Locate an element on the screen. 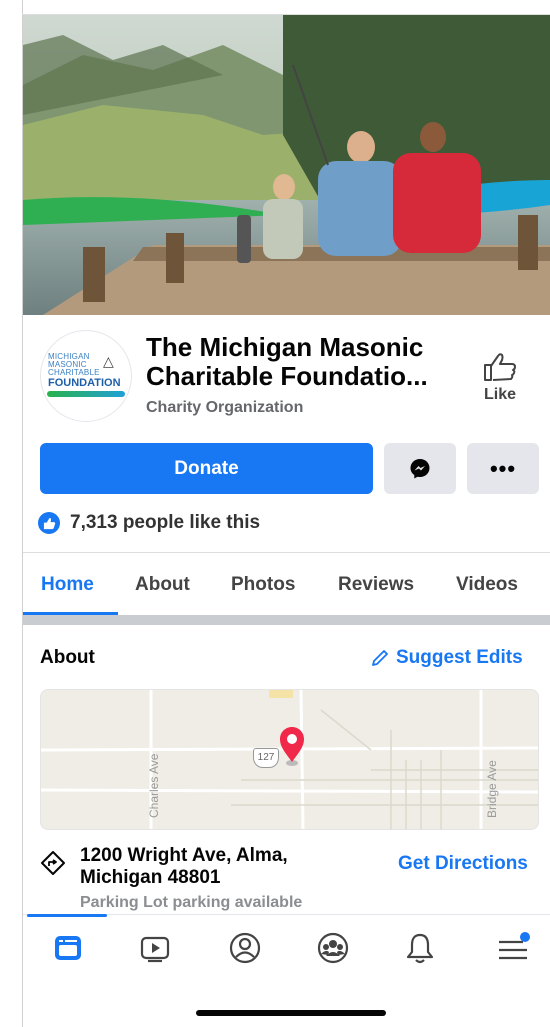  bottom-nav is located at coordinates (286, 943).